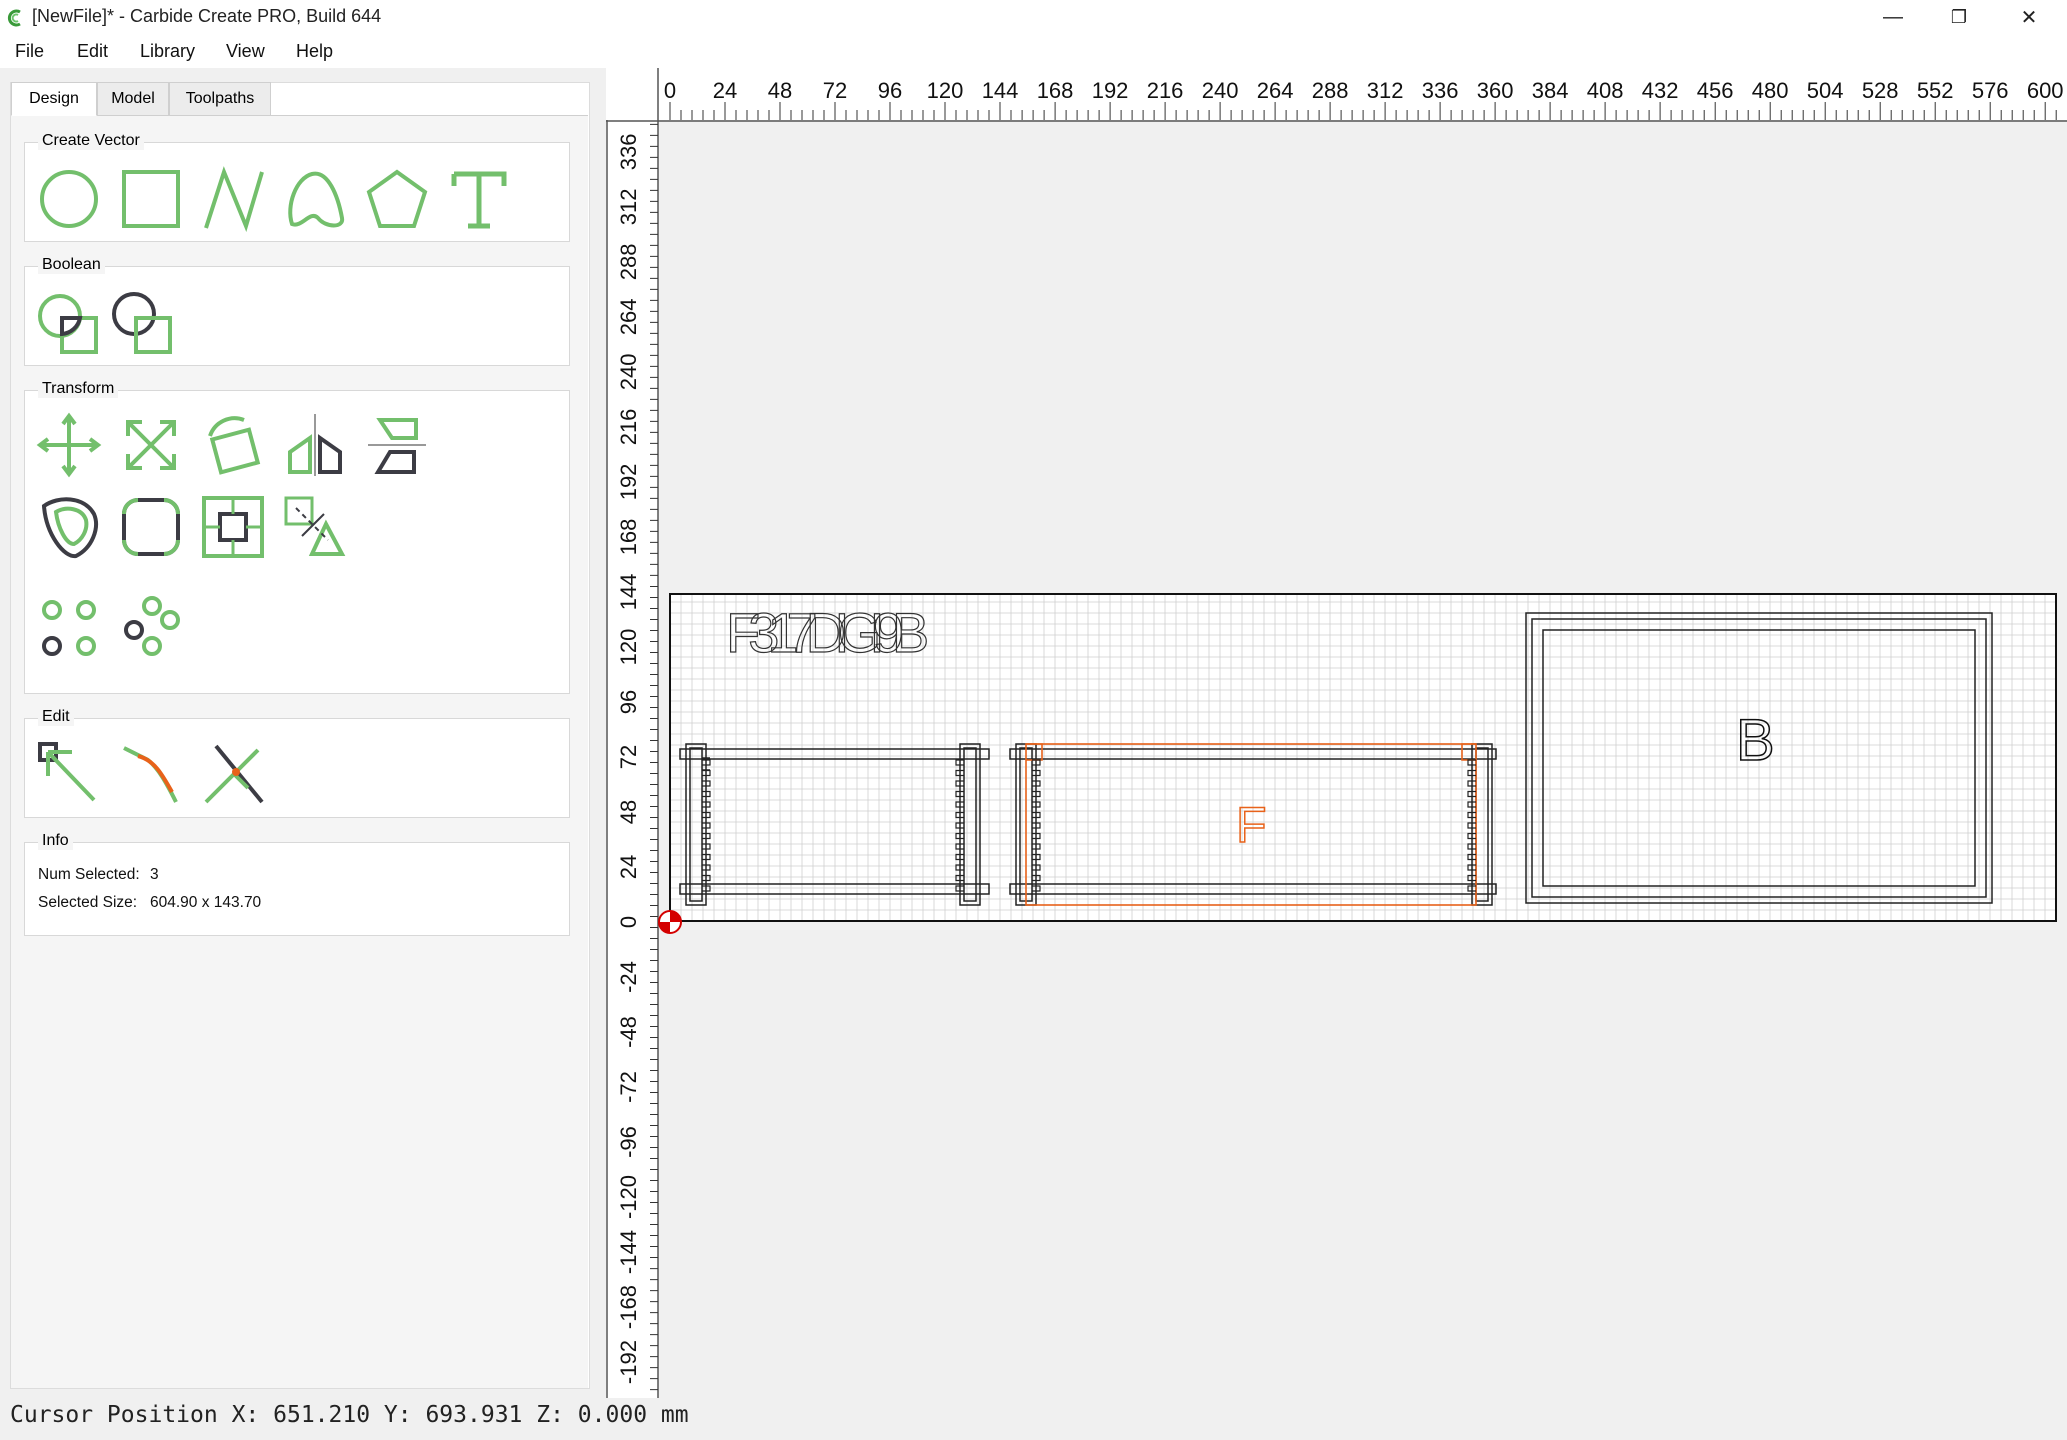  Describe the element at coordinates (71, 265) in the screenshot. I see `boolean-title: Boolean` at that location.